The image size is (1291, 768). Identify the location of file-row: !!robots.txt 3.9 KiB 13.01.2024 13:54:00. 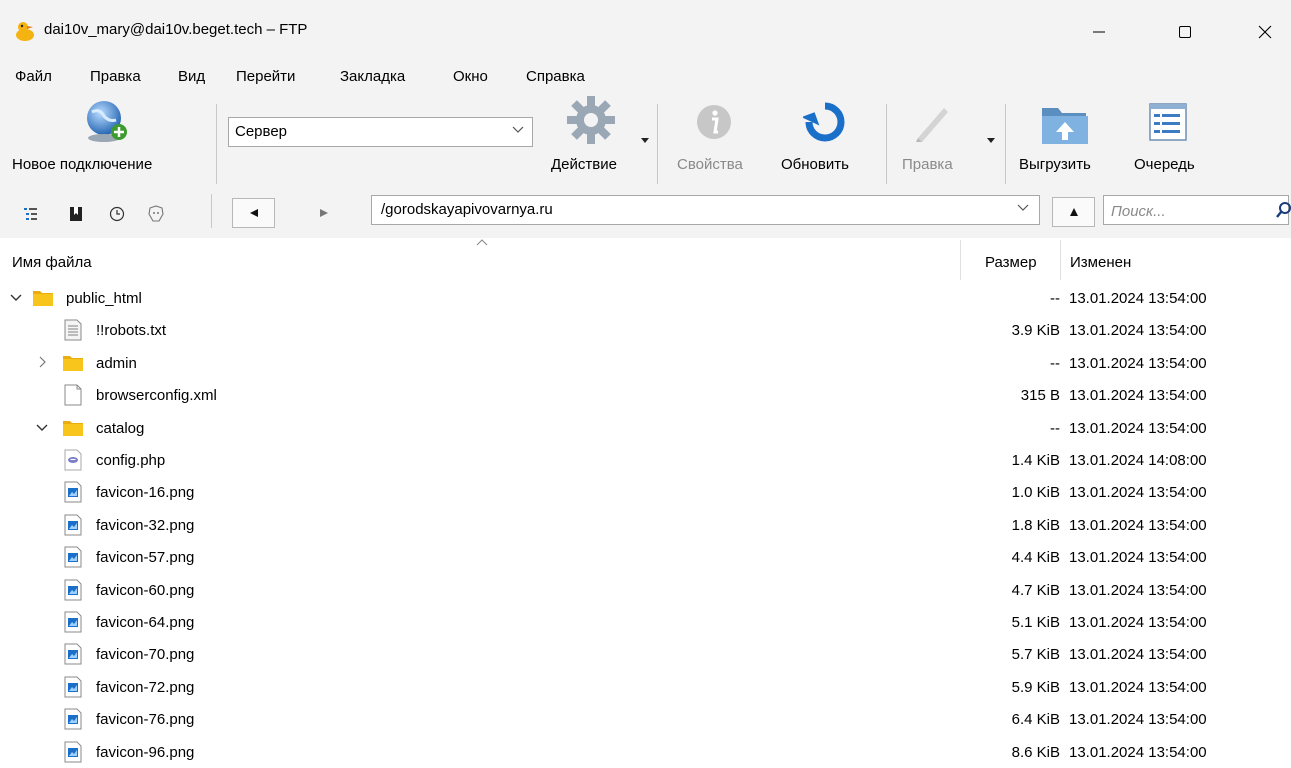
(645, 330).